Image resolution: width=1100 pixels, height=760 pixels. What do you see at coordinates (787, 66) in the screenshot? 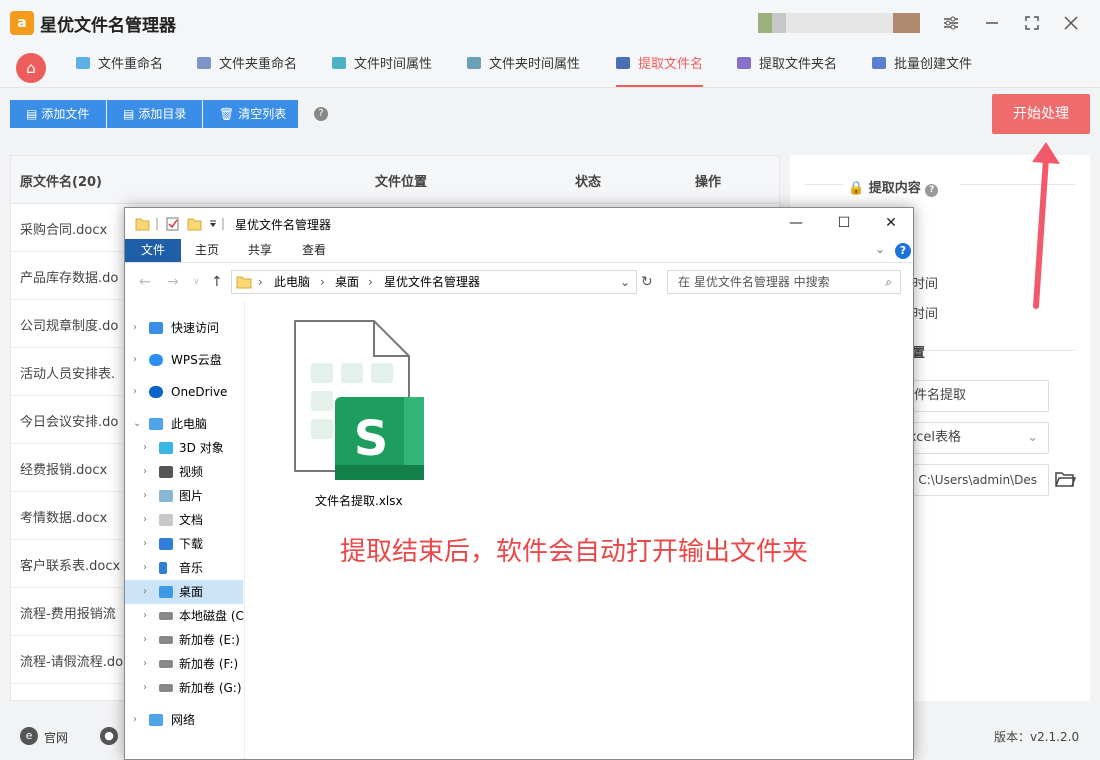
I see `tab-extract-foldername: 提取文件夹名` at bounding box center [787, 66].